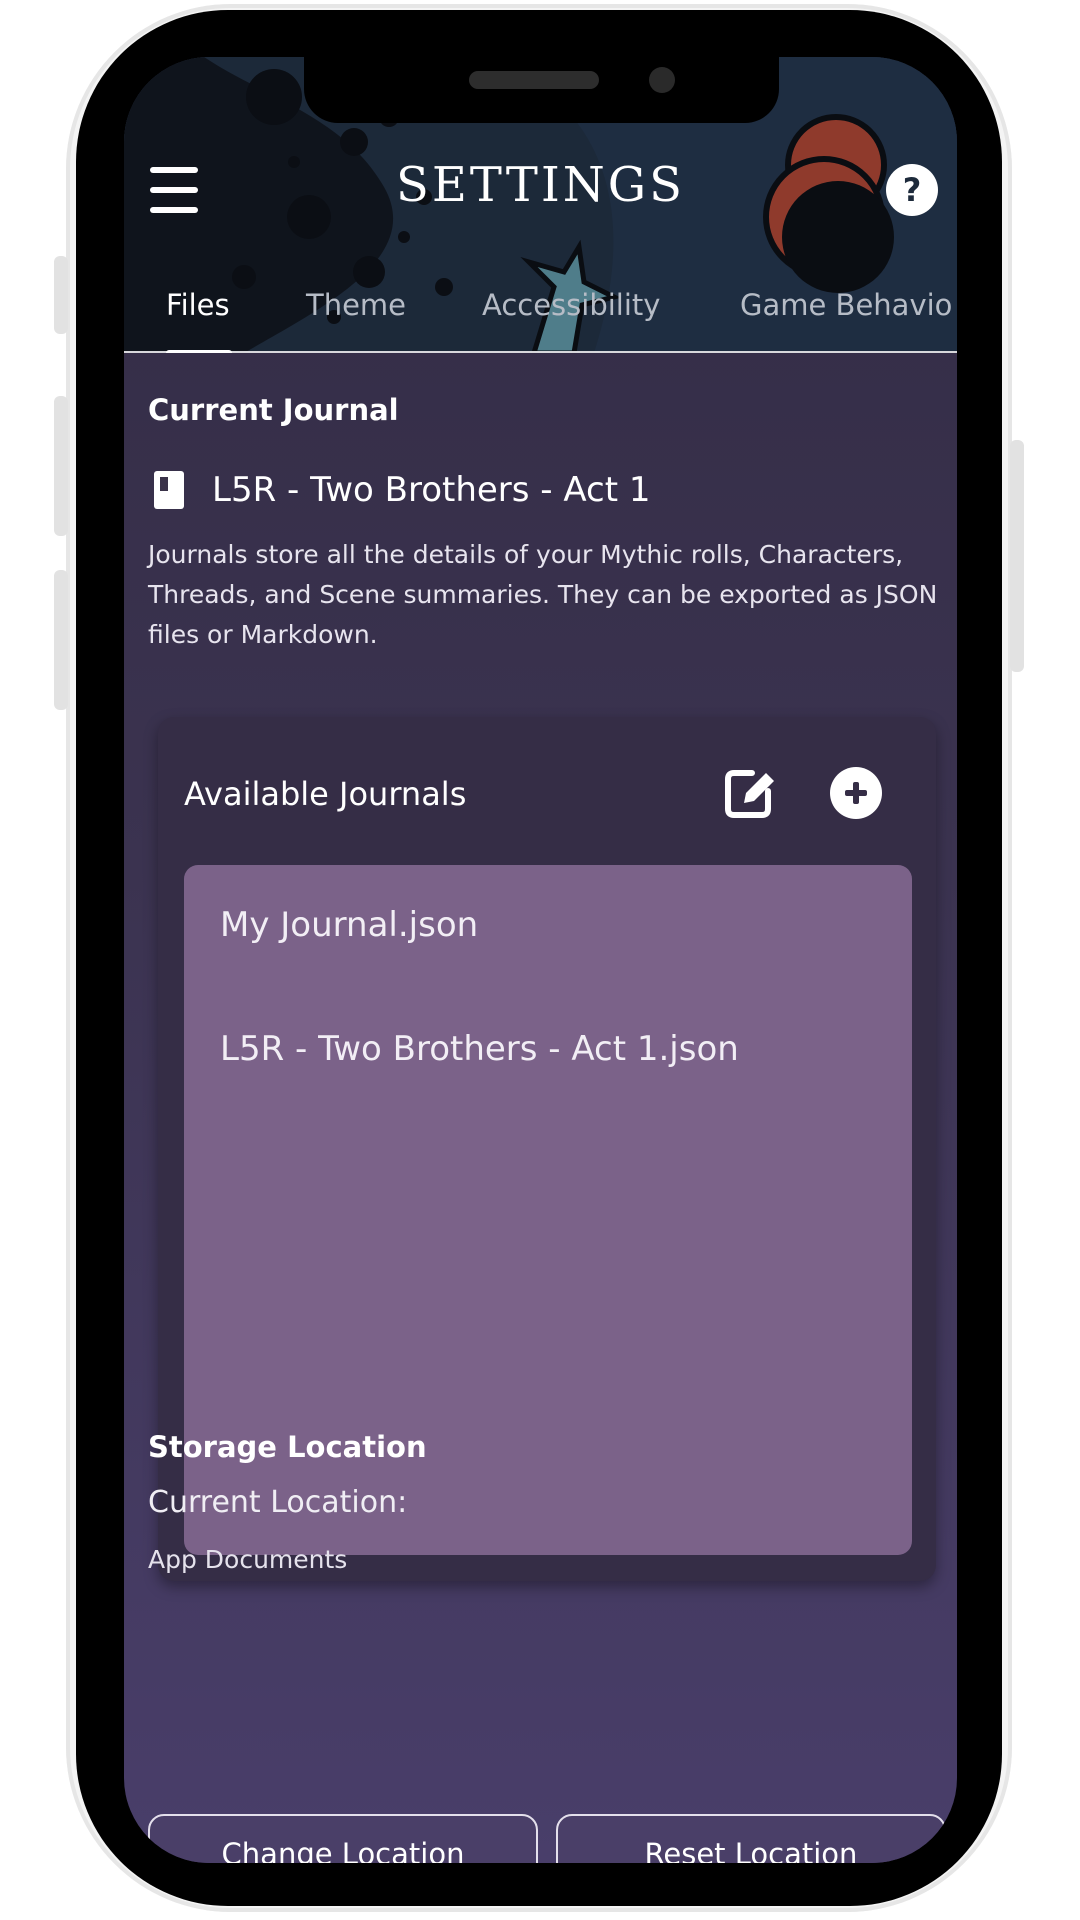 This screenshot has height=1920, width=1080. I want to click on edit-icon, so click(750, 791).